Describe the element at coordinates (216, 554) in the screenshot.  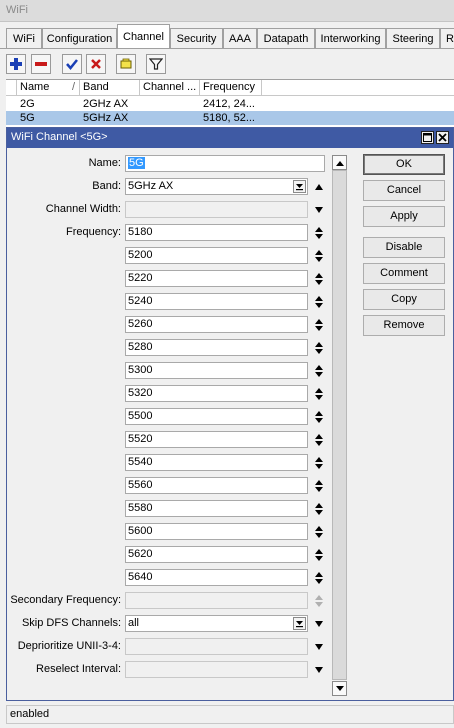
I see `frequency-field: 5620` at that location.